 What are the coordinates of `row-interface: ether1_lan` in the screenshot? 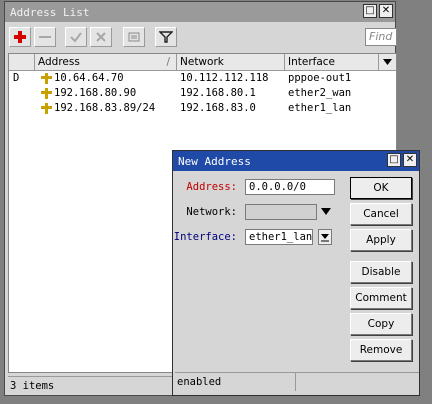 It's located at (320, 108).